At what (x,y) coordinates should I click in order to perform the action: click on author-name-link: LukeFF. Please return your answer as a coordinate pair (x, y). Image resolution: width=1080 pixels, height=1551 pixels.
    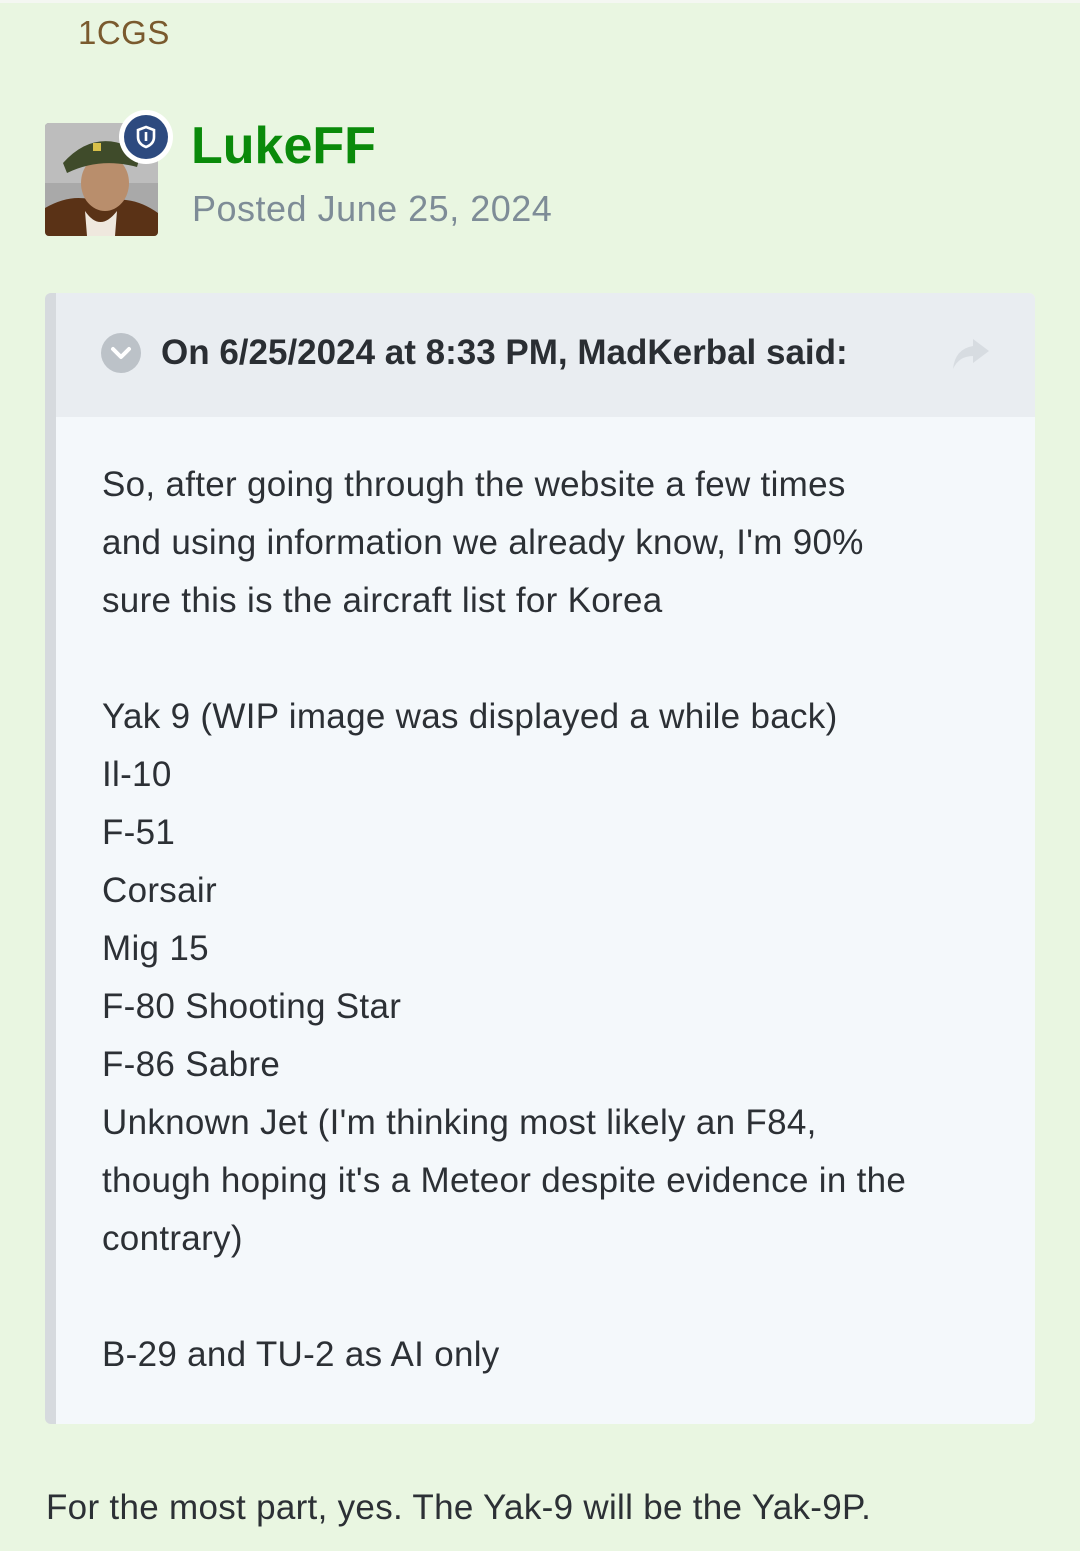
    Looking at the image, I should click on (283, 146).